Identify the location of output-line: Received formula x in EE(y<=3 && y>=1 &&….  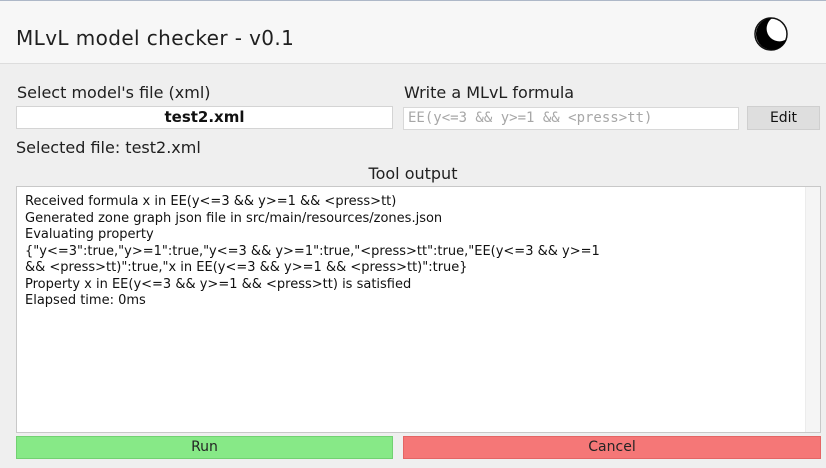
(211, 201).